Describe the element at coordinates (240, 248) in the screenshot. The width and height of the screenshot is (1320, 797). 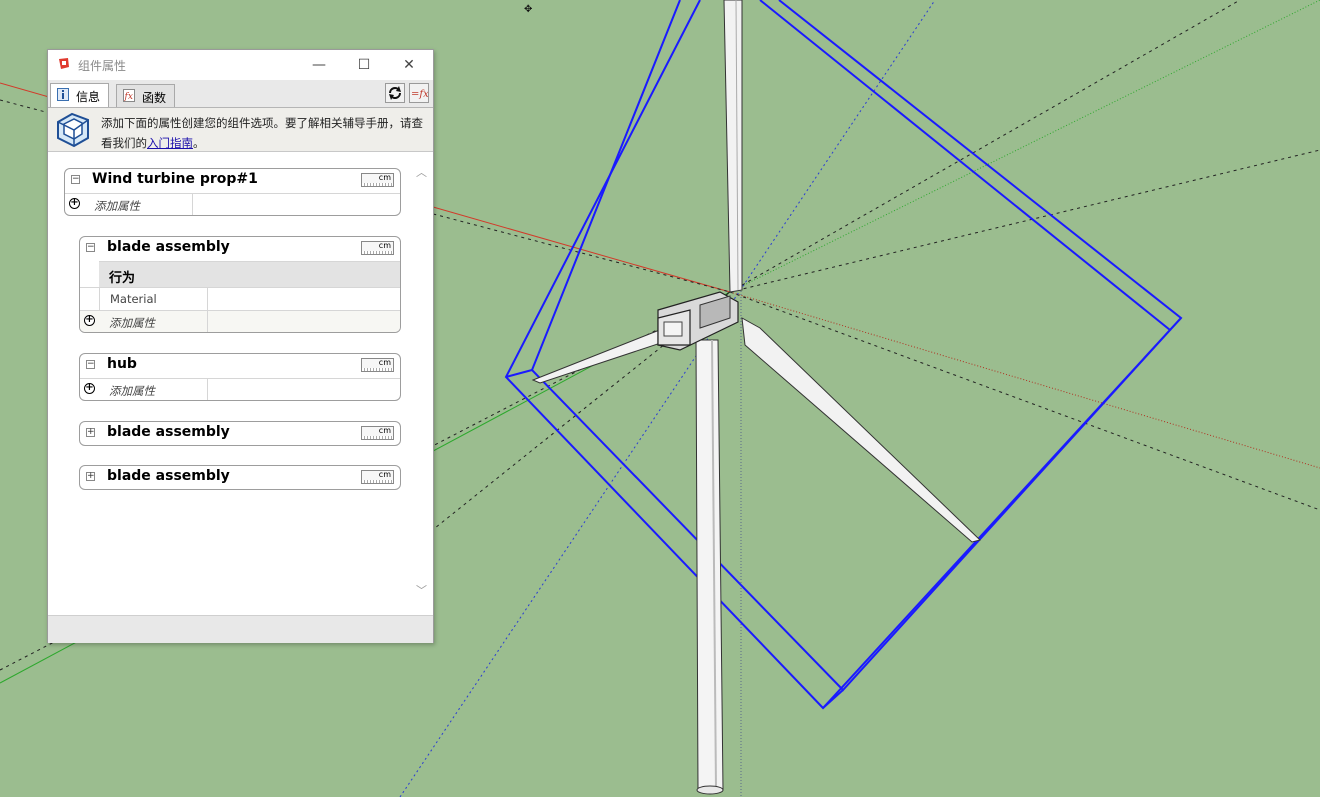
I see `group-header: − blade assembly cm` at that location.